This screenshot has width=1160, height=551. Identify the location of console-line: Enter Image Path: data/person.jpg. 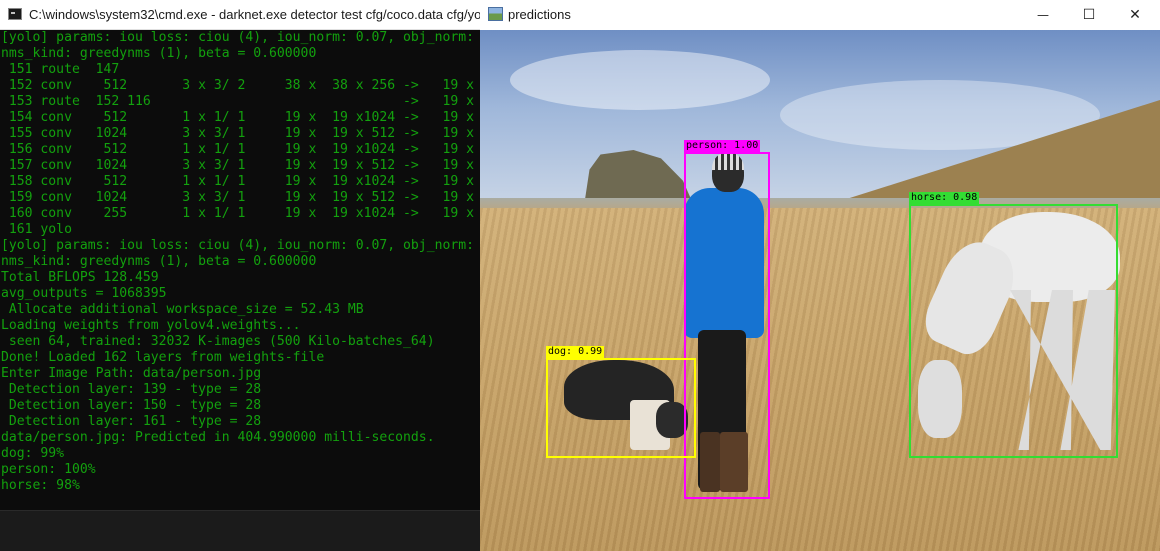
(131, 373).